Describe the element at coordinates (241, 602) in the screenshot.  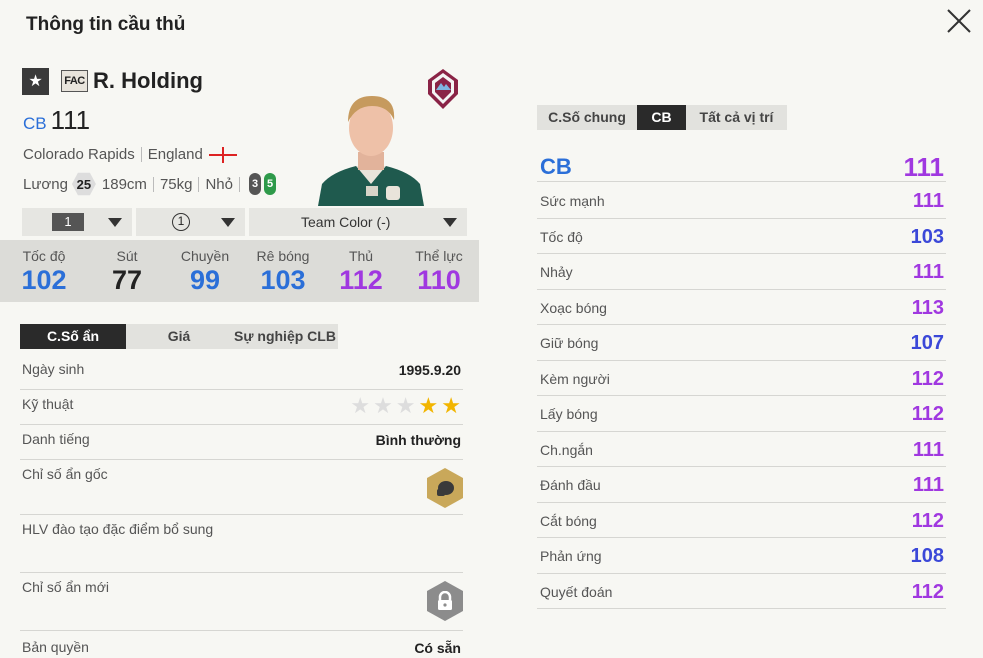
I see `info-row-new-traits: Chỉ số ẩn mới` at that location.